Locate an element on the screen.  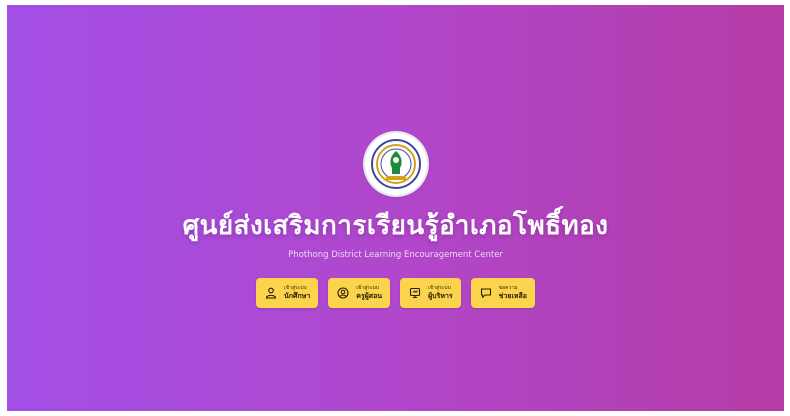
admin-icon is located at coordinates (415, 293).